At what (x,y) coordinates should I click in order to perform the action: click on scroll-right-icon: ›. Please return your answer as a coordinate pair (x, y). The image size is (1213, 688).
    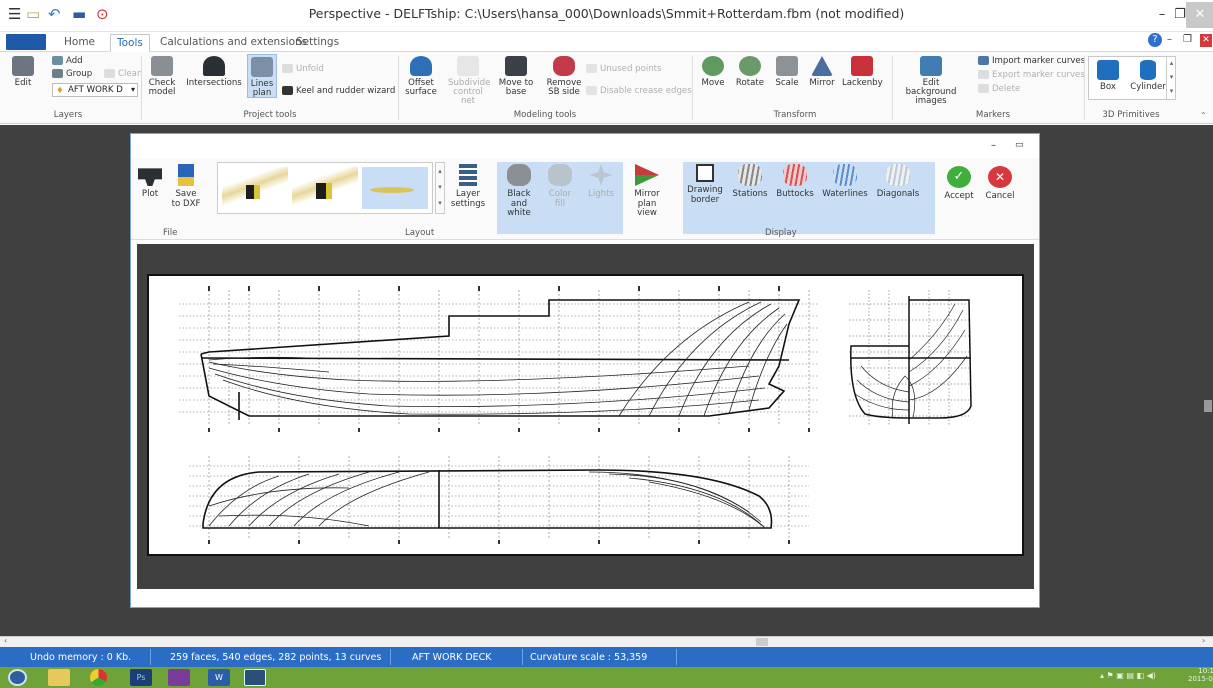
    Looking at the image, I should click on (1203, 640).